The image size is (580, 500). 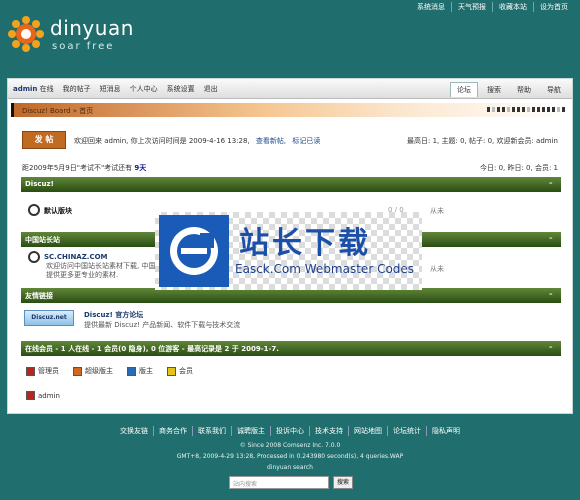 I want to click on sunflower-logo-icon, so click(x=26, y=34).